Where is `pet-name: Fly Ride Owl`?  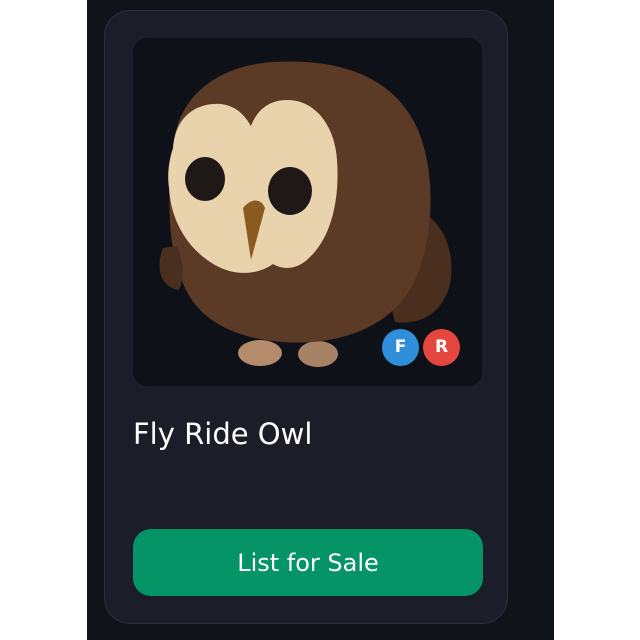 pet-name: Fly Ride Owl is located at coordinates (223, 434).